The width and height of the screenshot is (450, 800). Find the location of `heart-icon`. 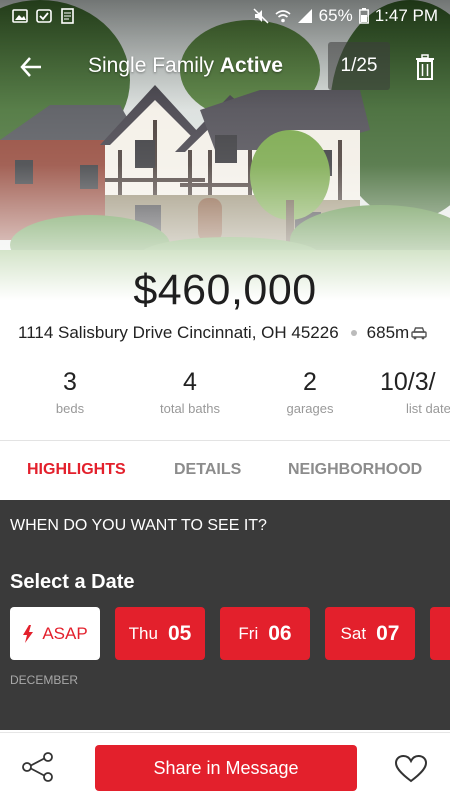

heart-icon is located at coordinates (411, 769).